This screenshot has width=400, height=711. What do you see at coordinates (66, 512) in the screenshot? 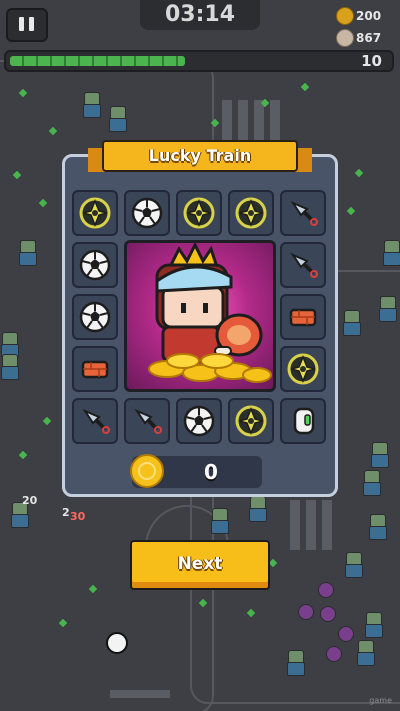
I see `damage-number: 2` at bounding box center [66, 512].